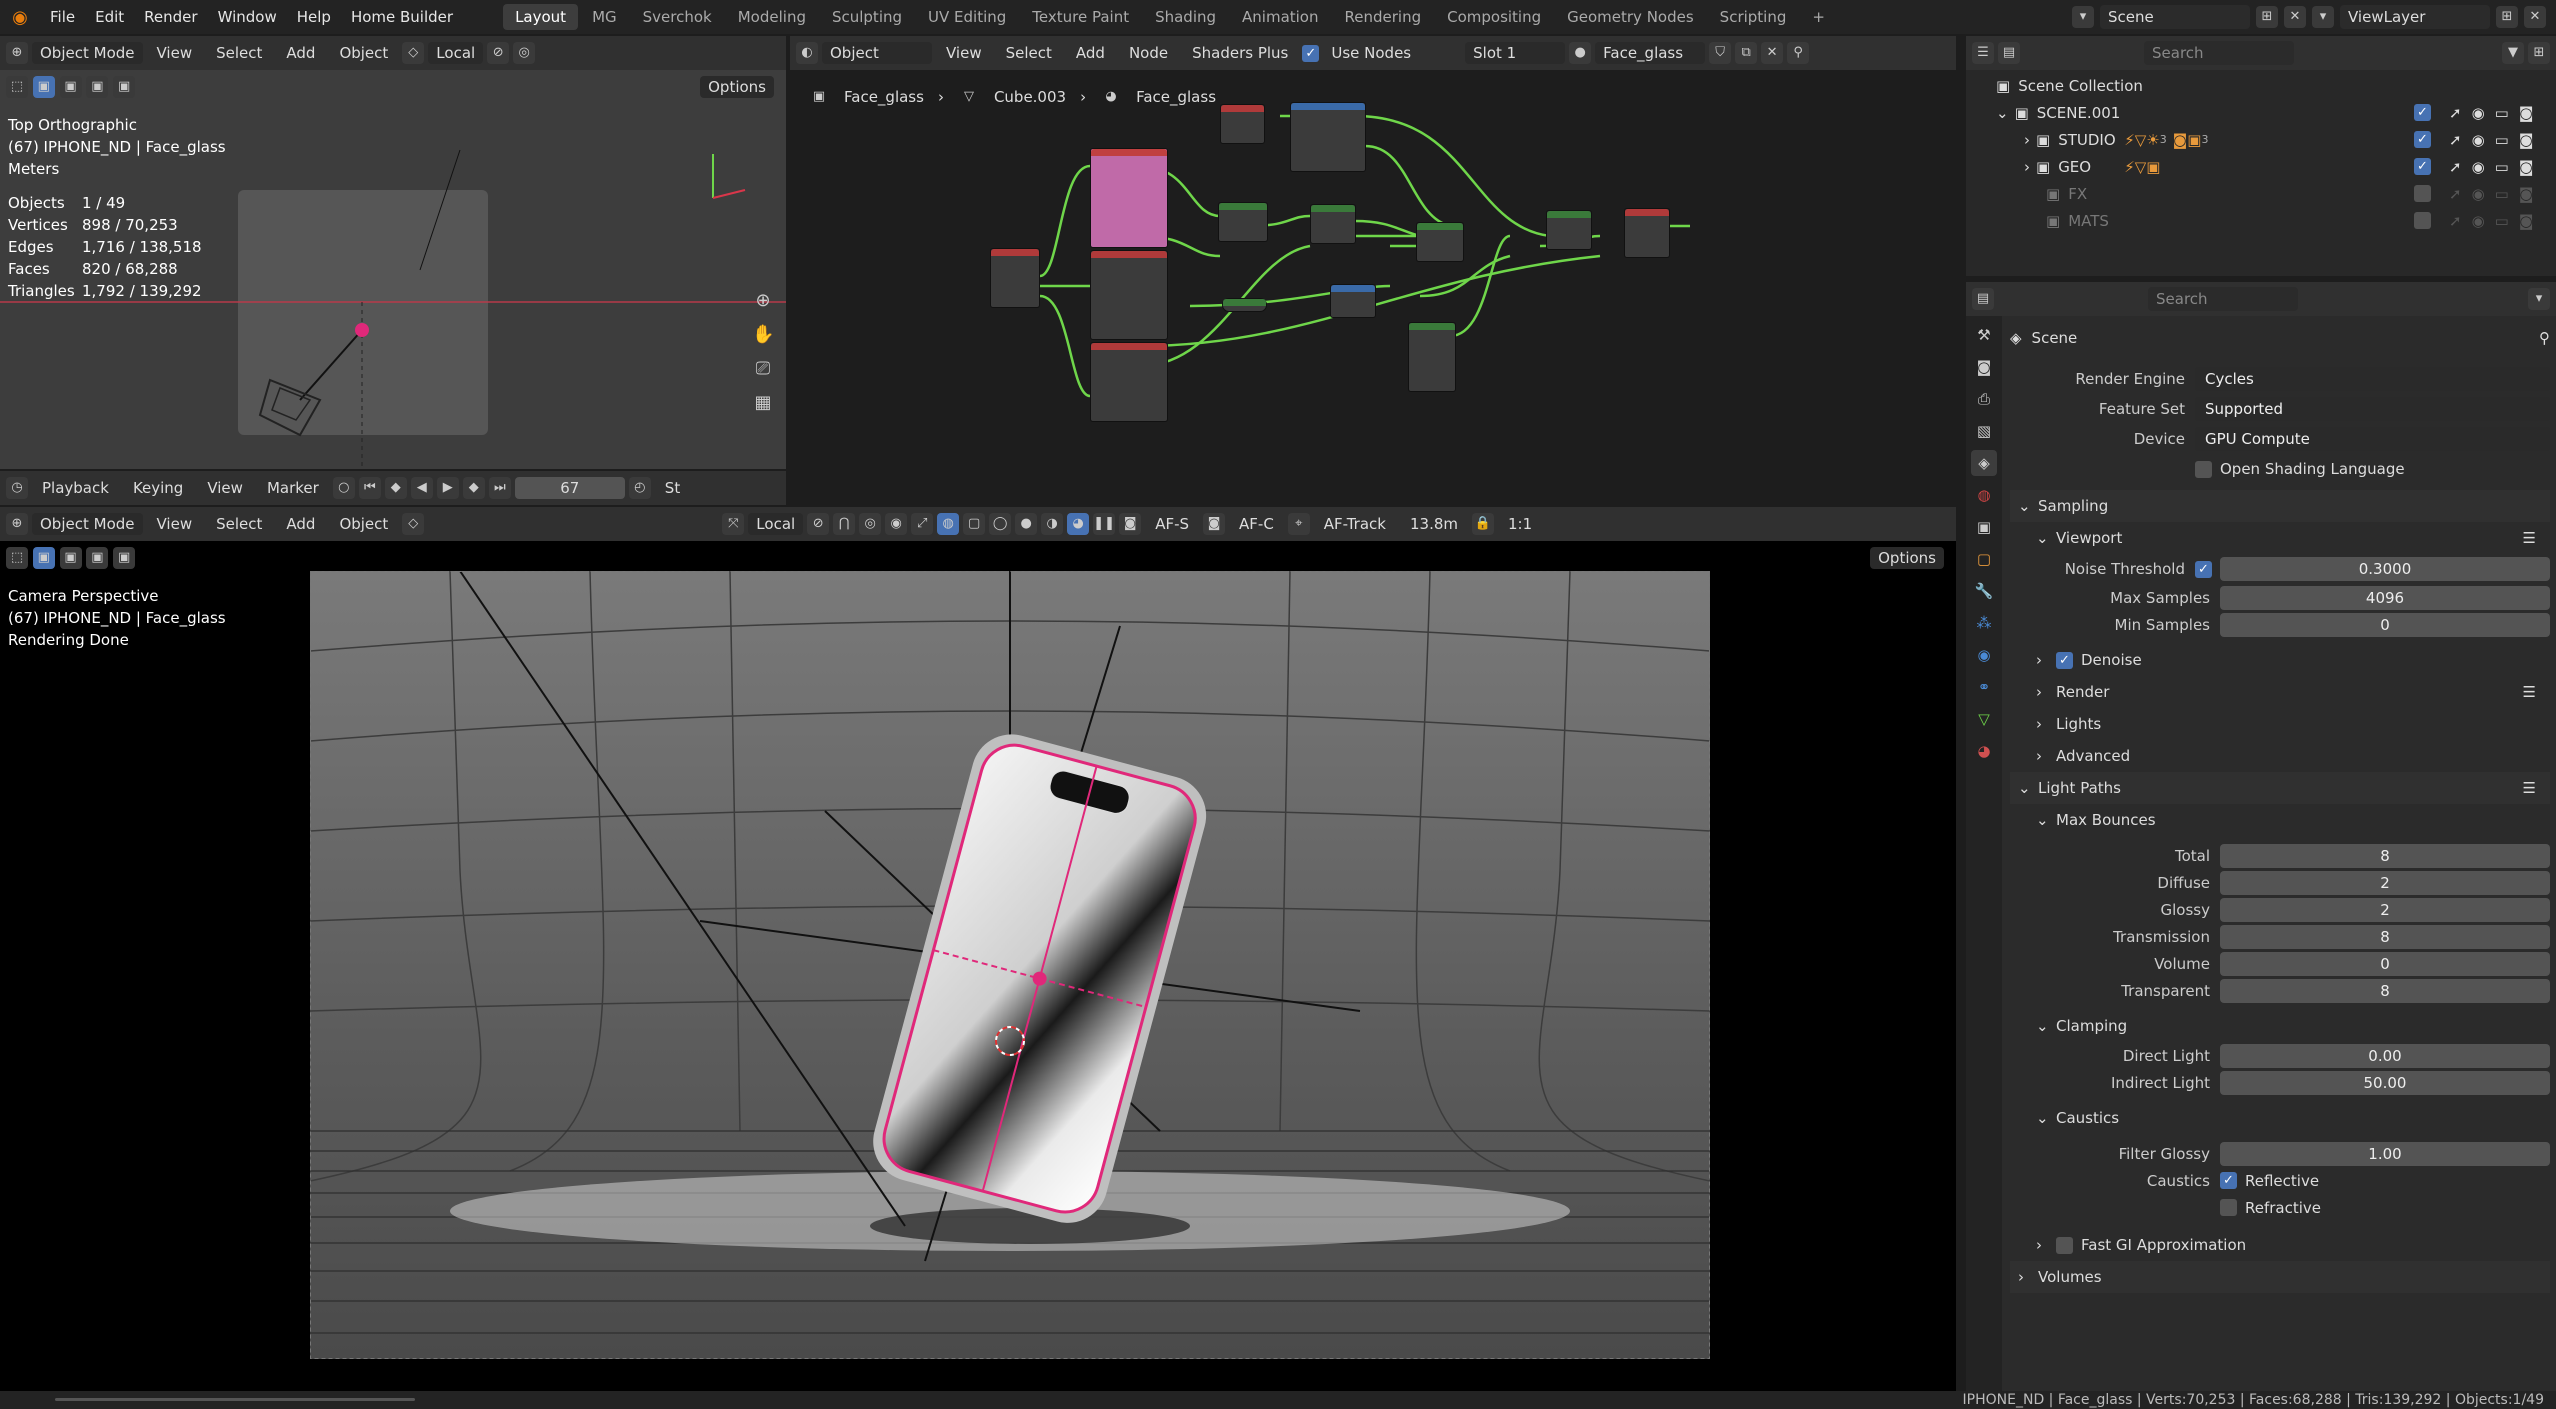  I want to click on jump-end-icon: ⏭, so click(499, 488).